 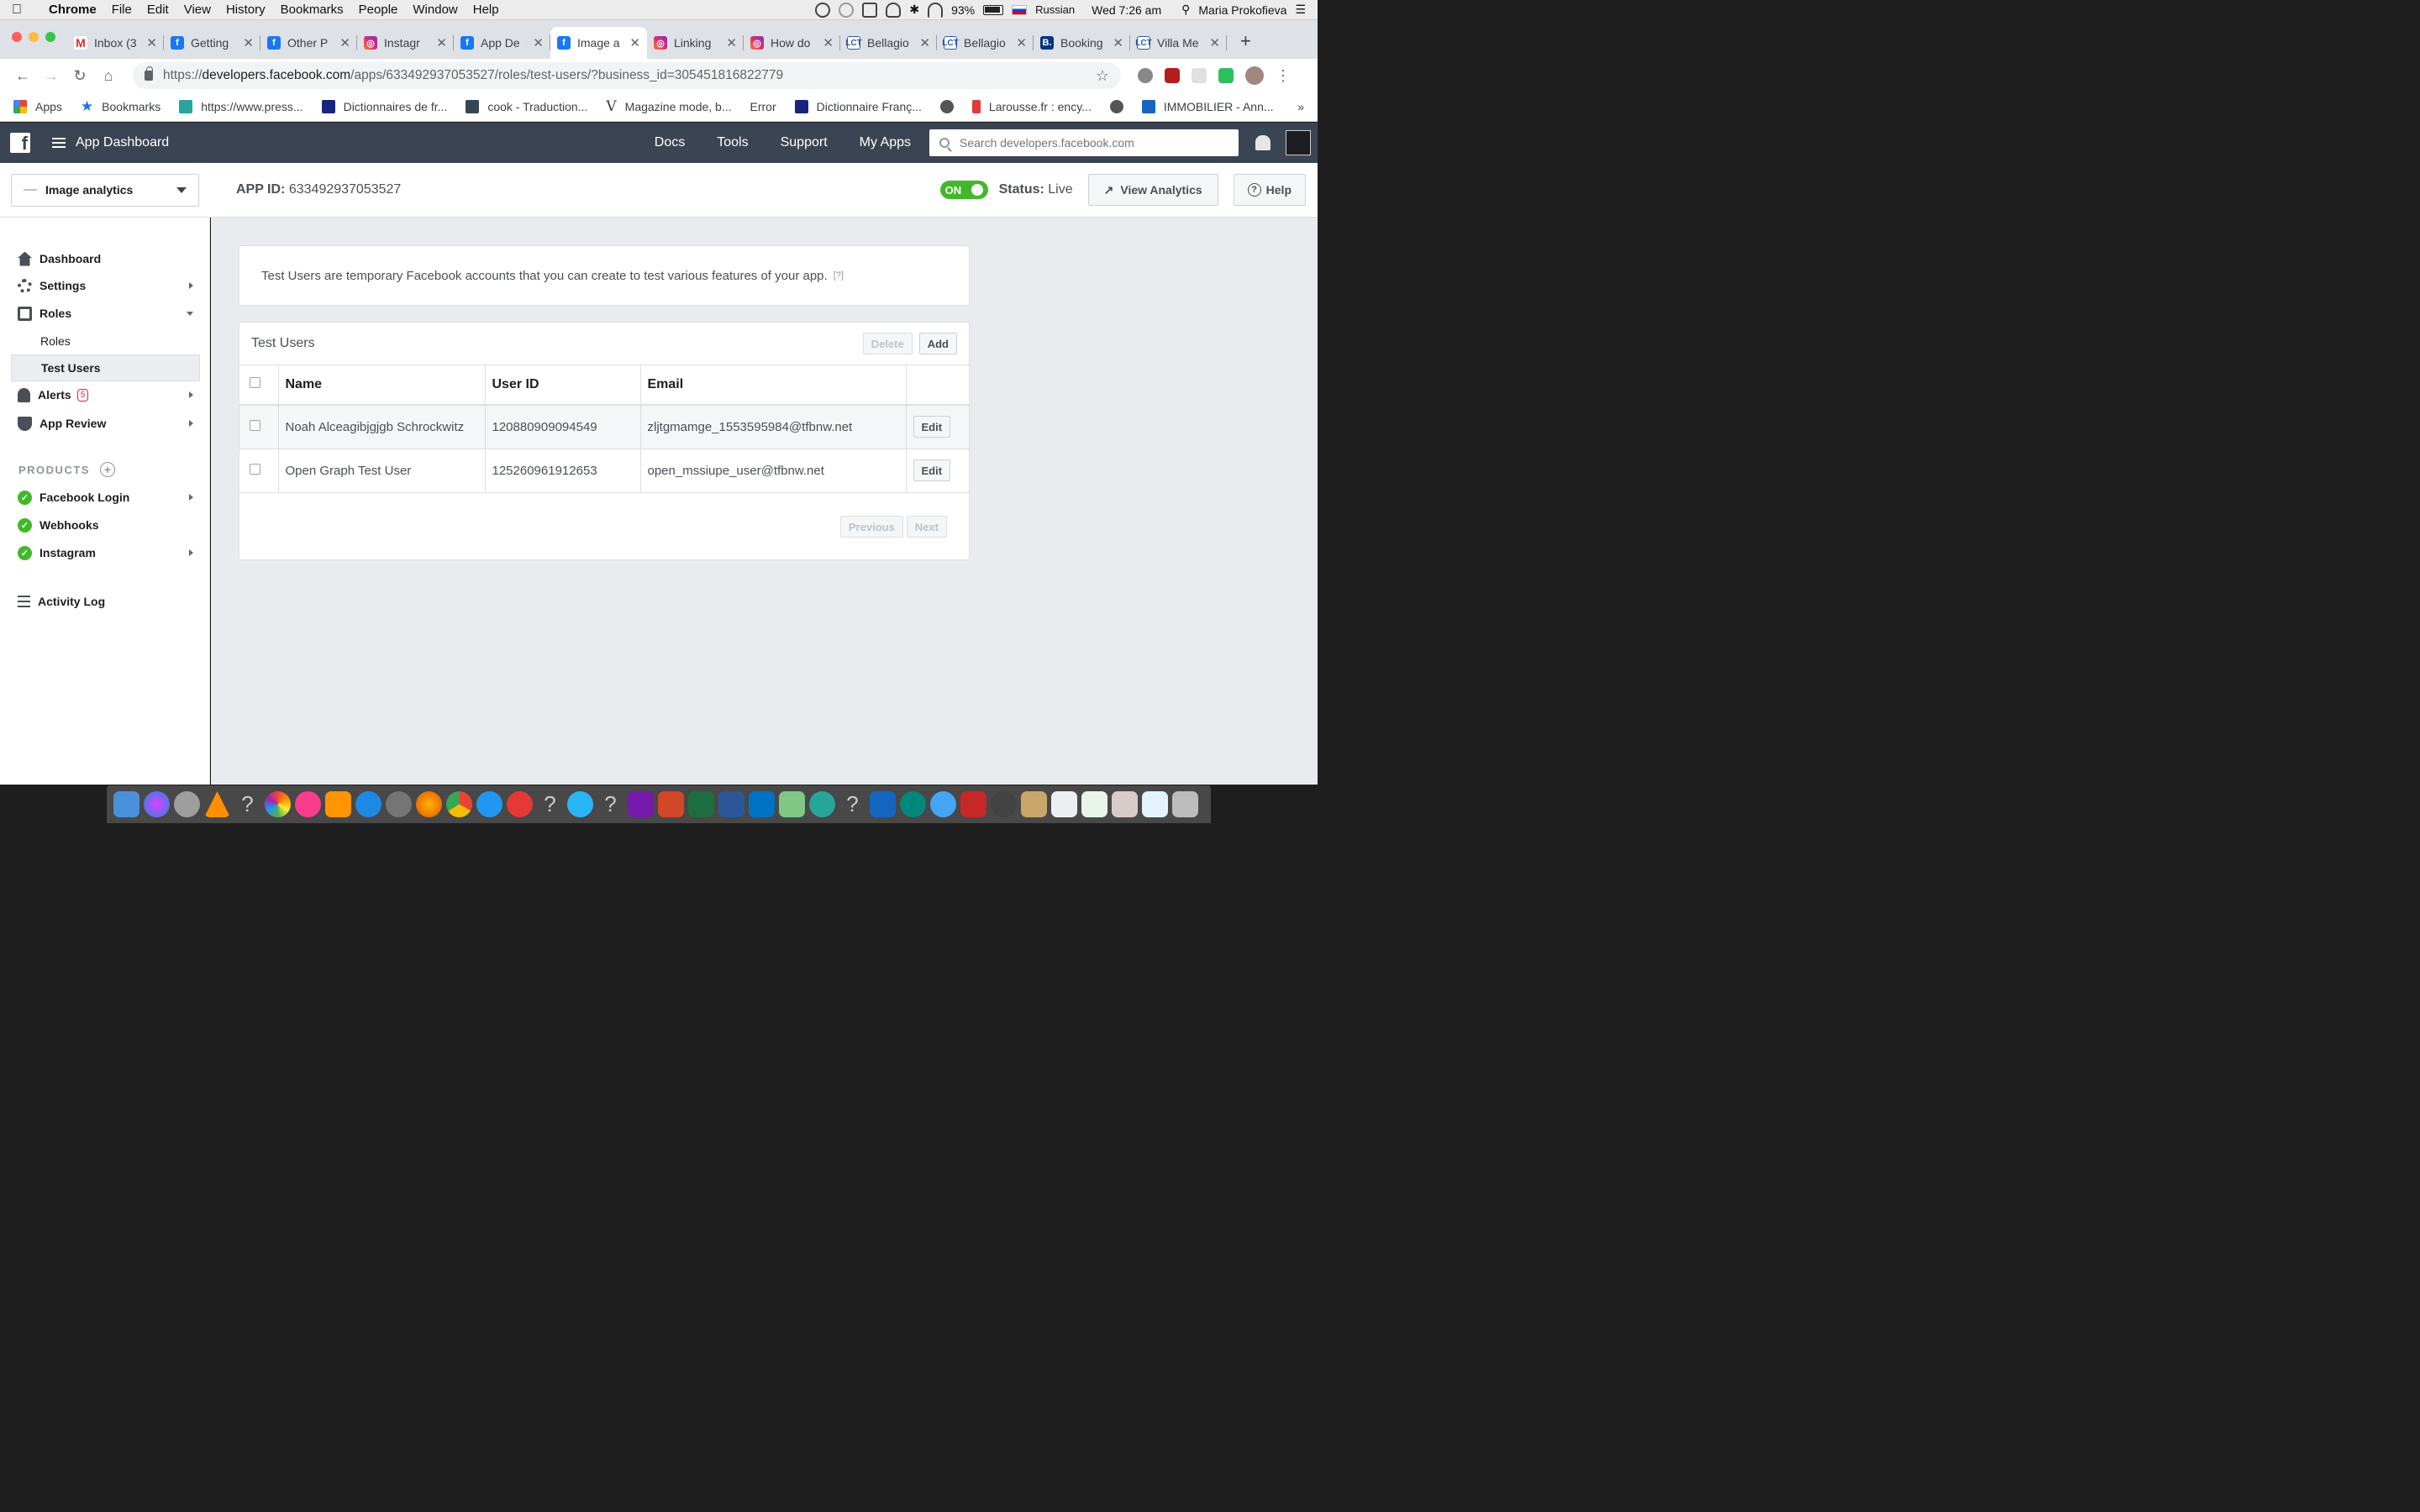 What do you see at coordinates (149, 73) in the screenshot?
I see `lock-icon` at bounding box center [149, 73].